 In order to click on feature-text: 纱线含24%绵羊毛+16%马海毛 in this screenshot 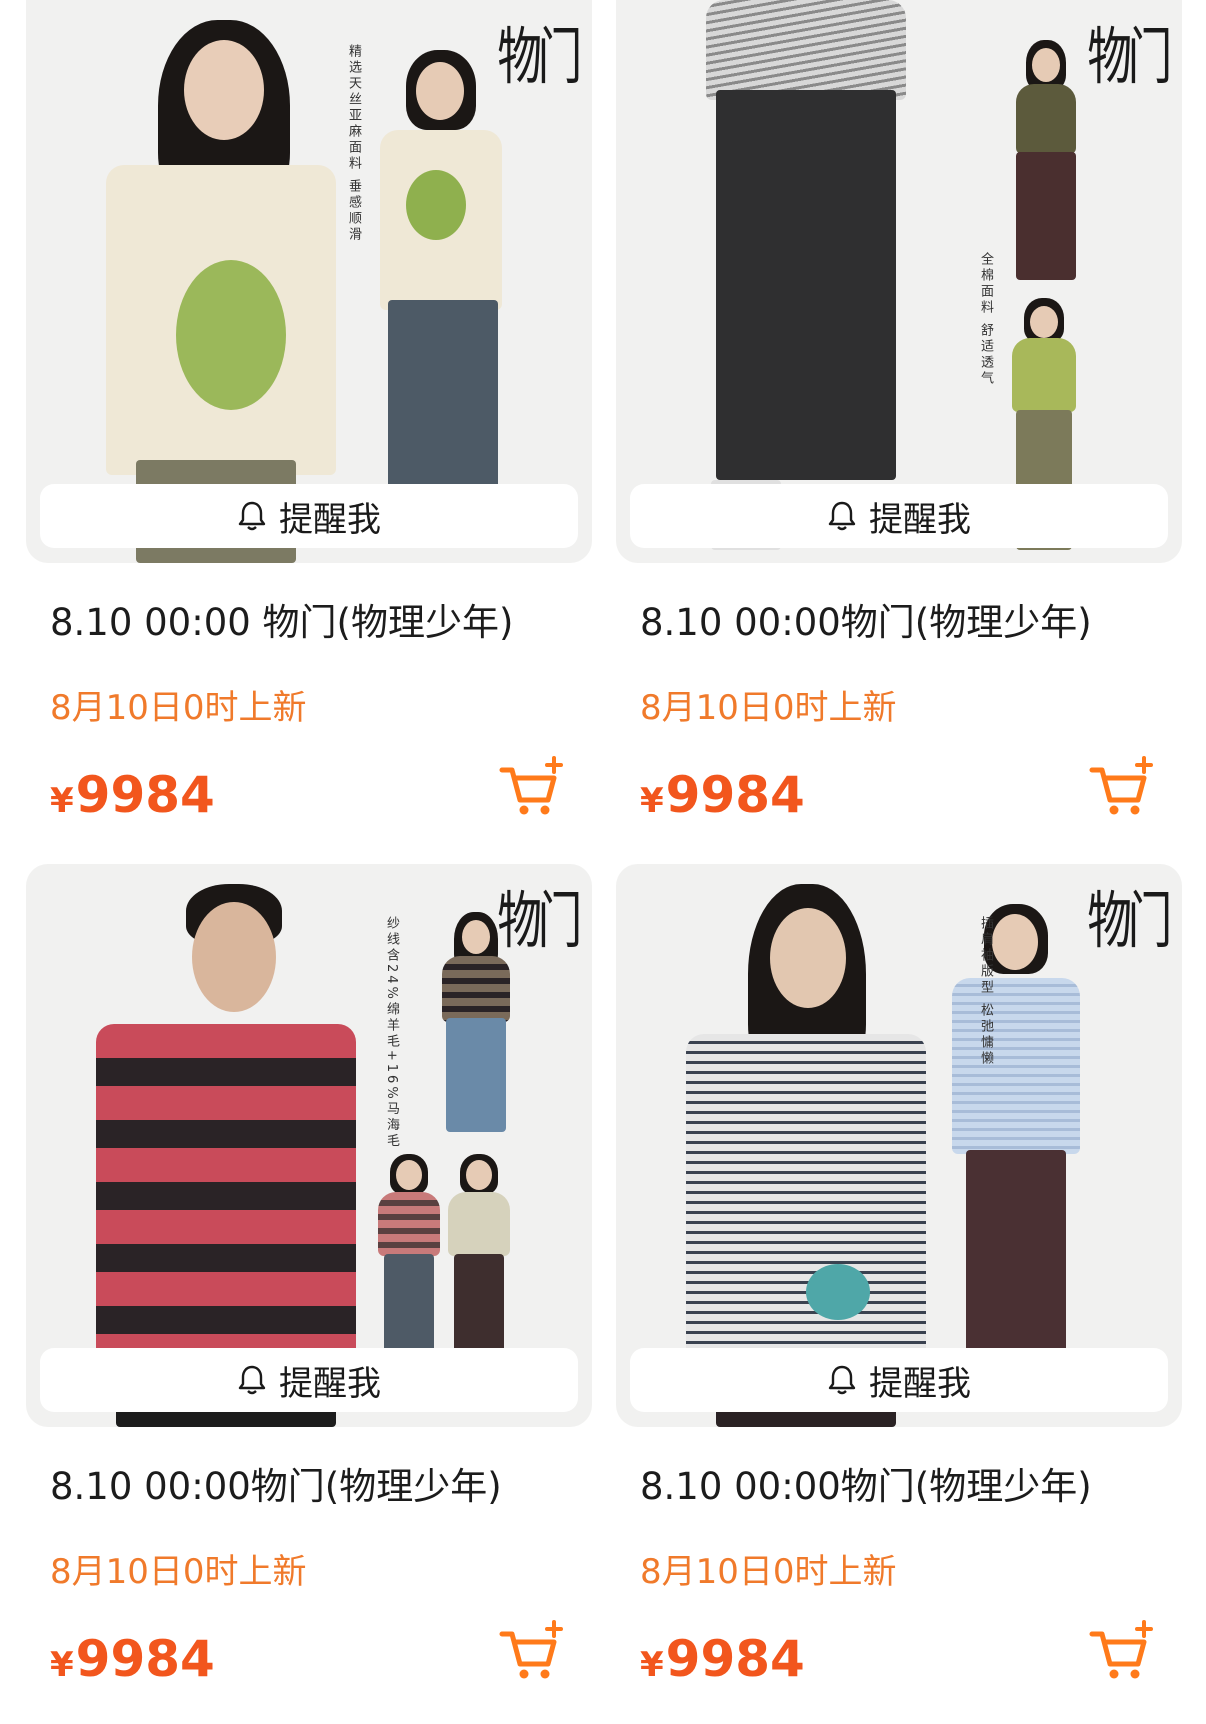, I will do `click(391, 1033)`.